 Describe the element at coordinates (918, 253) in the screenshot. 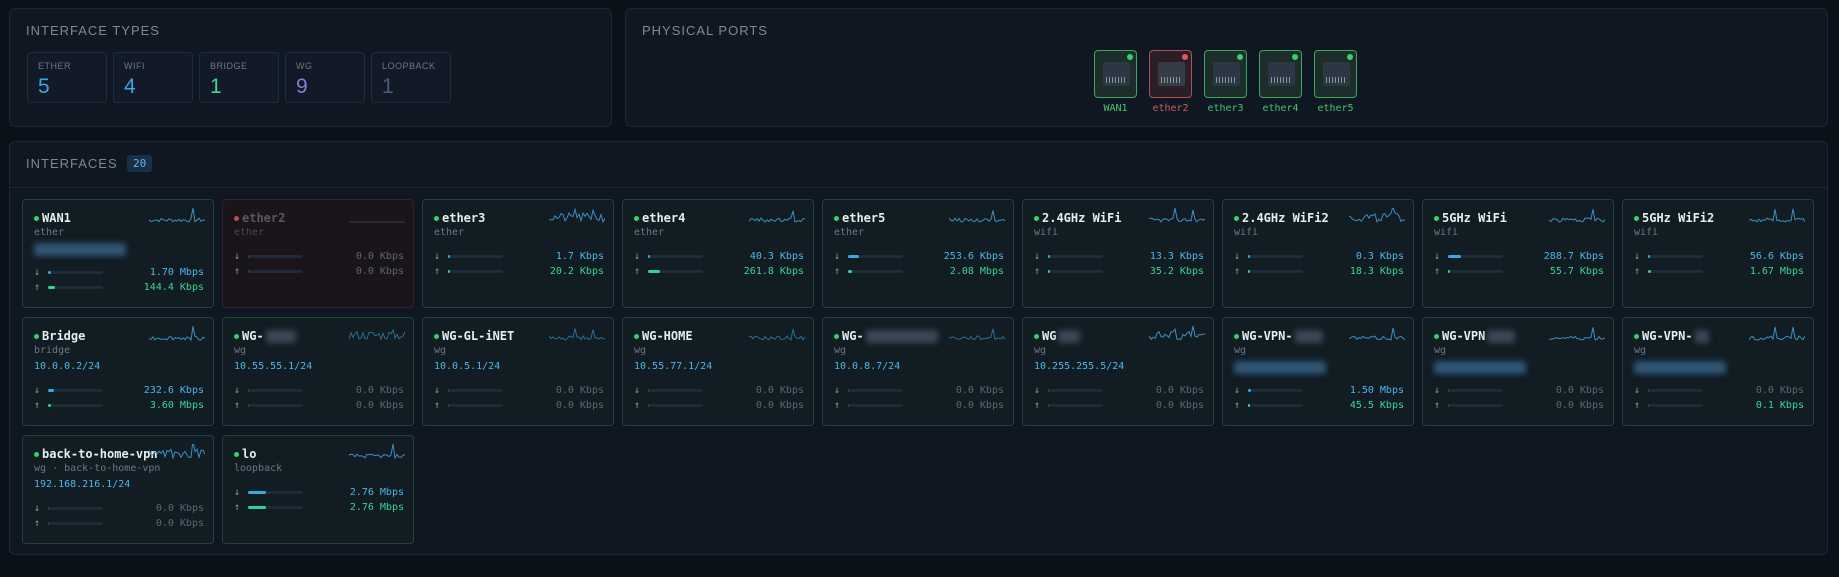

I see `interface-card: ether5 ether ↓ 253.6 Kbps ↑ 2.08 Mbps` at that location.